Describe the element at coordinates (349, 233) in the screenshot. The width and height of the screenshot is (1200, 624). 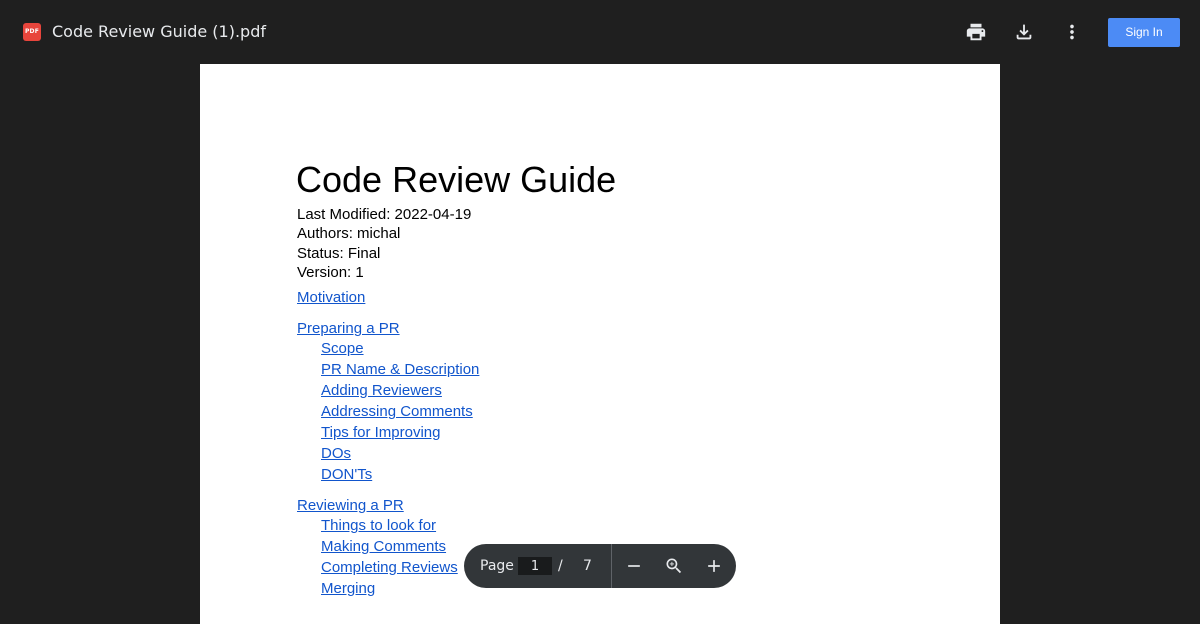
I see `meta-authors: Authors: michal` at that location.